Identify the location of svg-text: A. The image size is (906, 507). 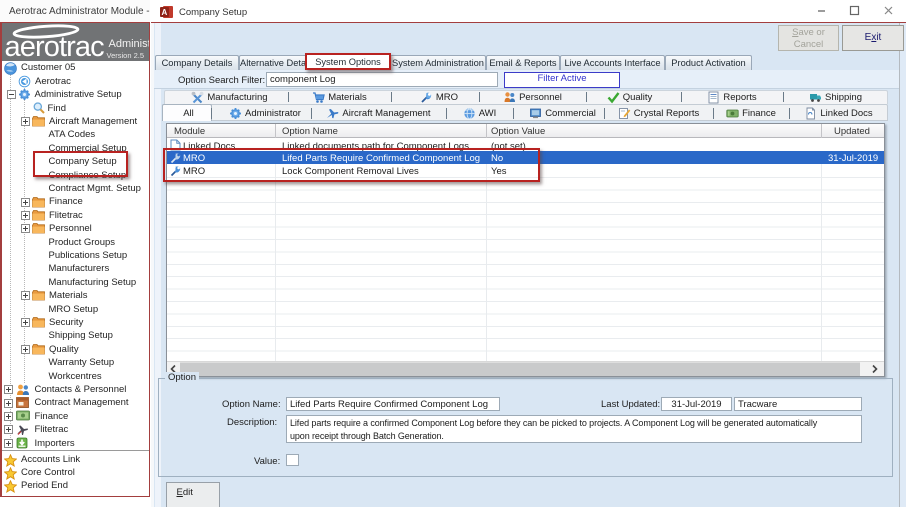
(164, 11).